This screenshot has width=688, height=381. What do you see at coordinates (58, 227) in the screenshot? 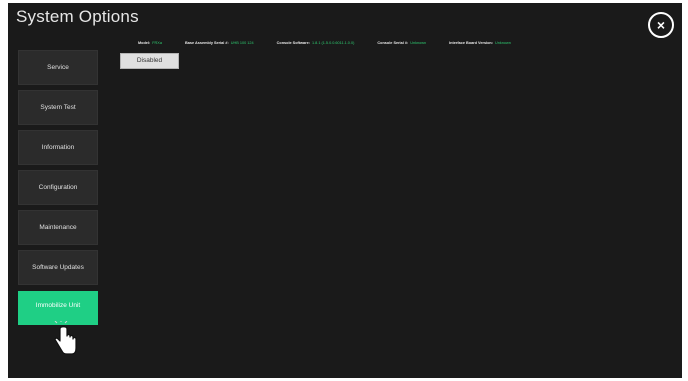
I see `sidebar-item-maintenance: Maintenance` at bounding box center [58, 227].